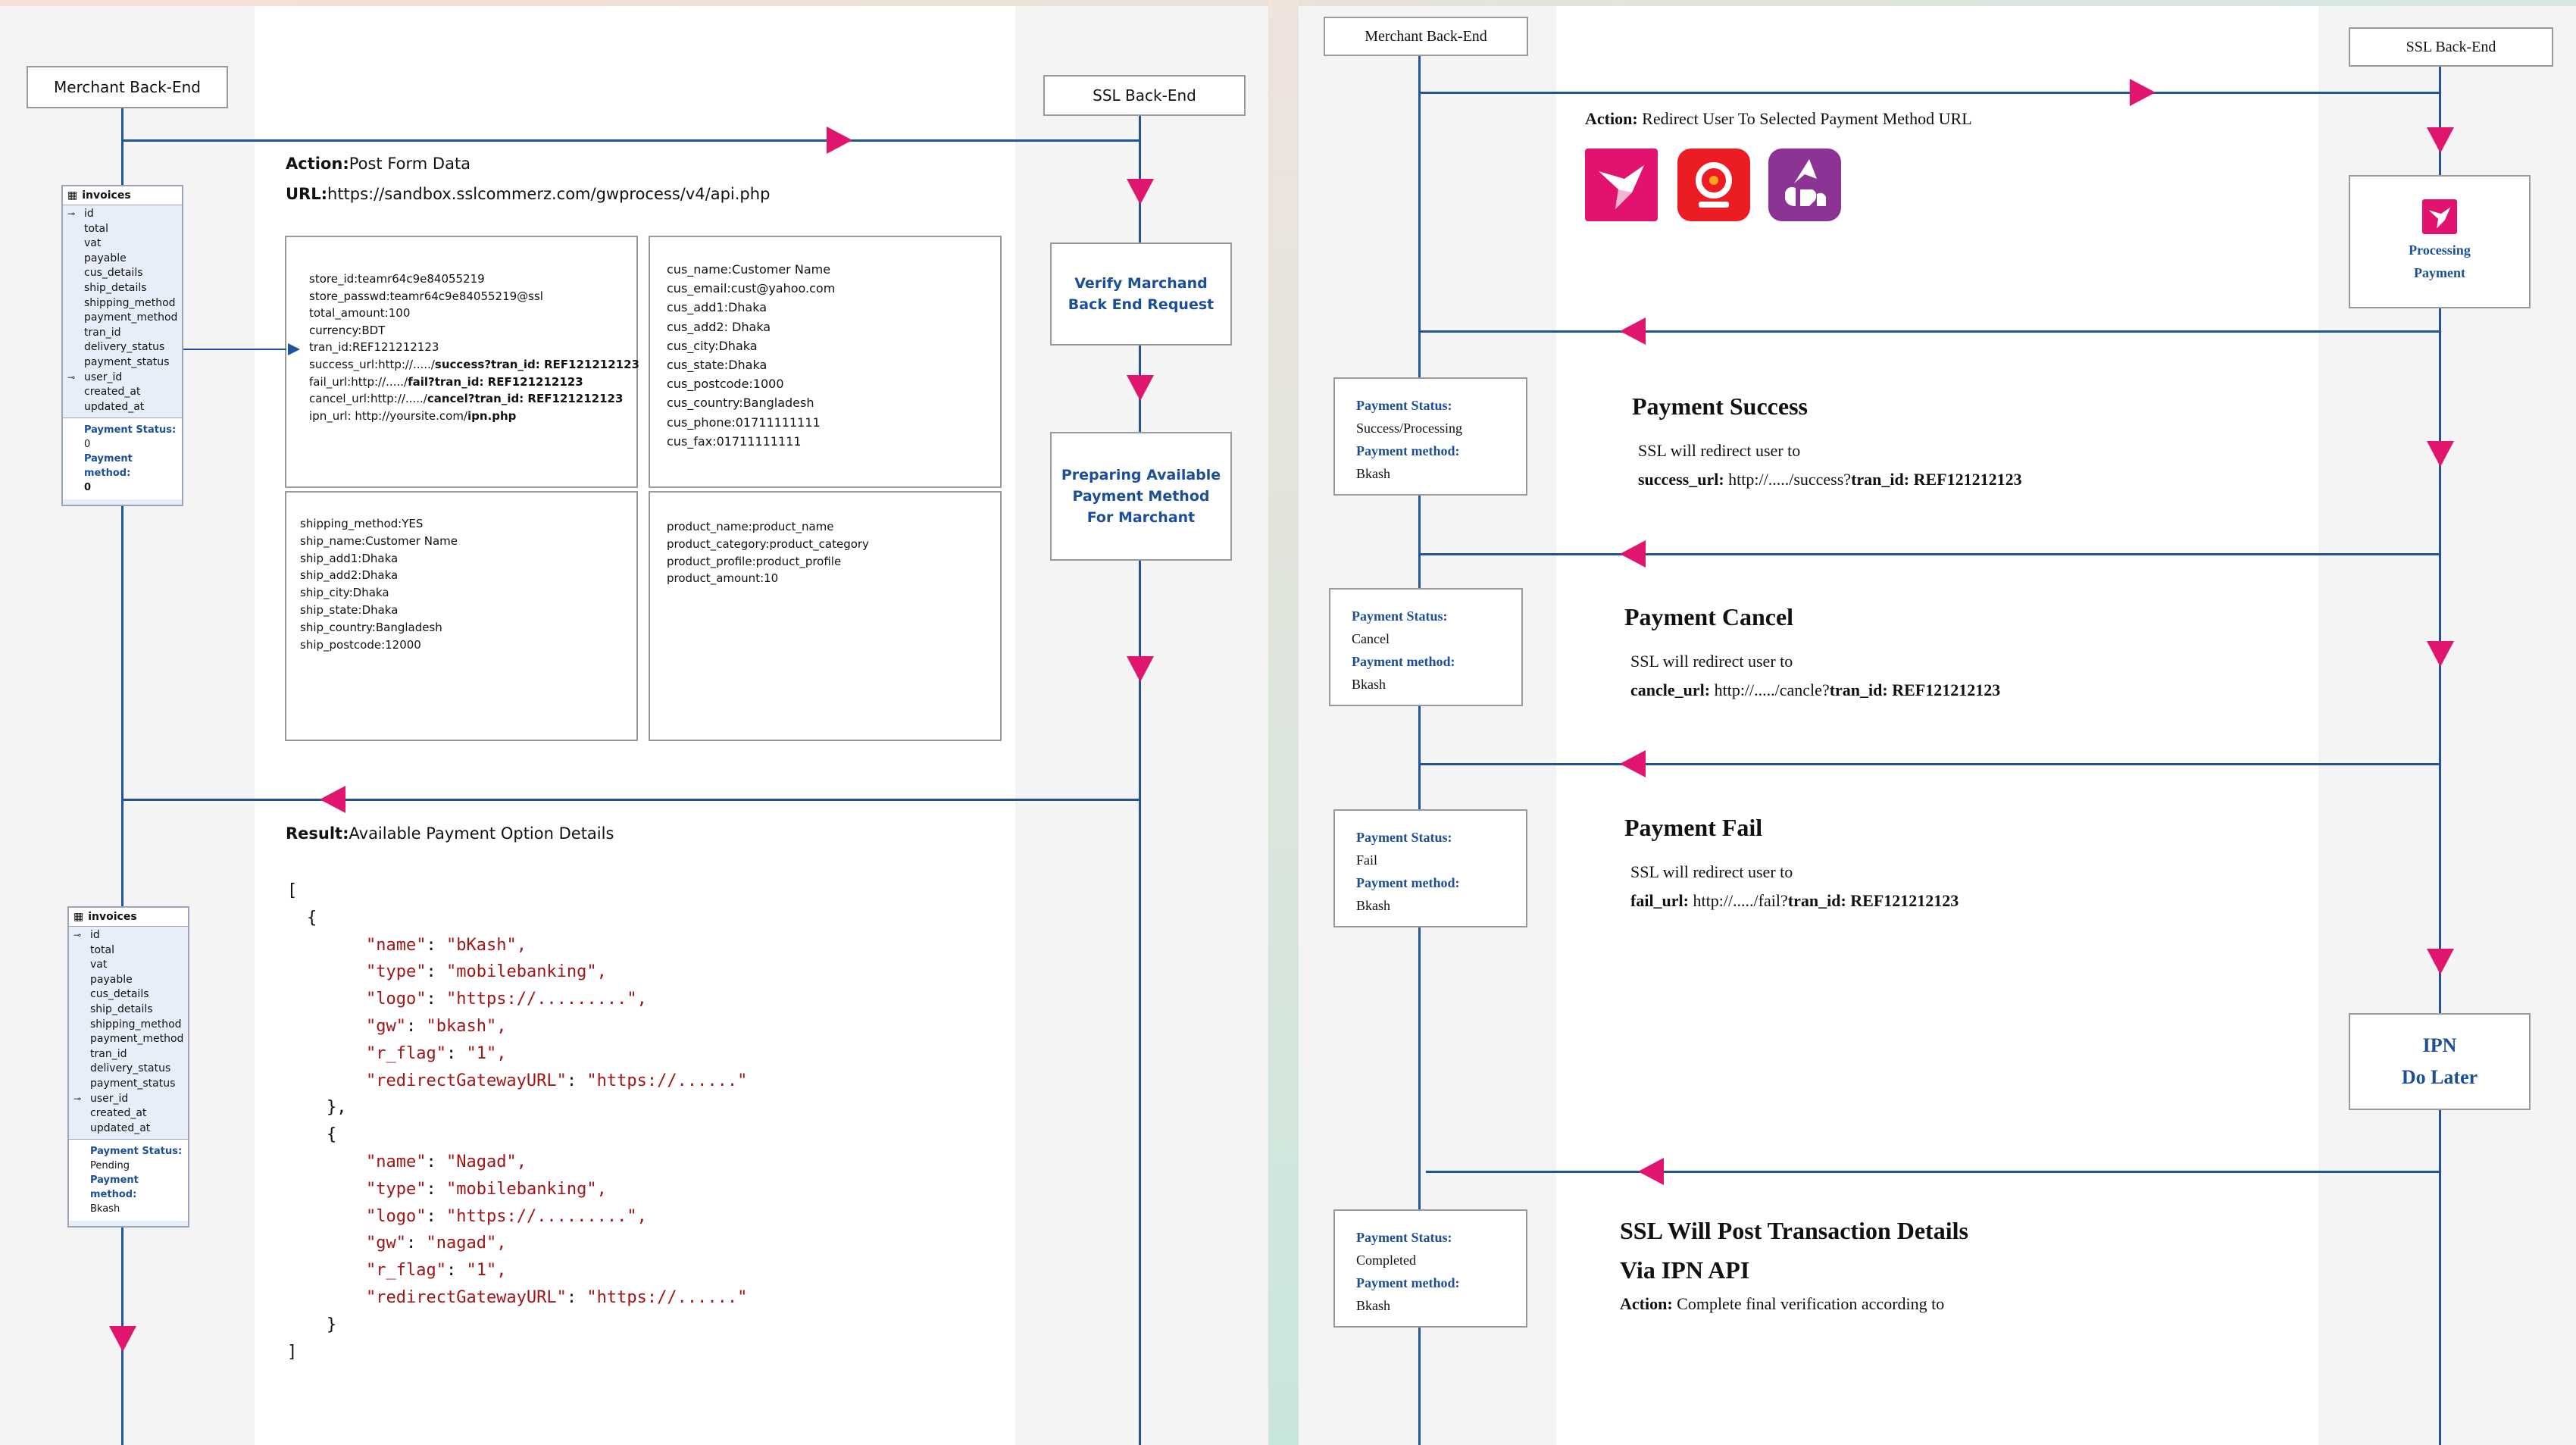 This screenshot has width=2576, height=1445. Describe the element at coordinates (1141, 496) in the screenshot. I see `prepare-line-2: Payment Method` at that location.